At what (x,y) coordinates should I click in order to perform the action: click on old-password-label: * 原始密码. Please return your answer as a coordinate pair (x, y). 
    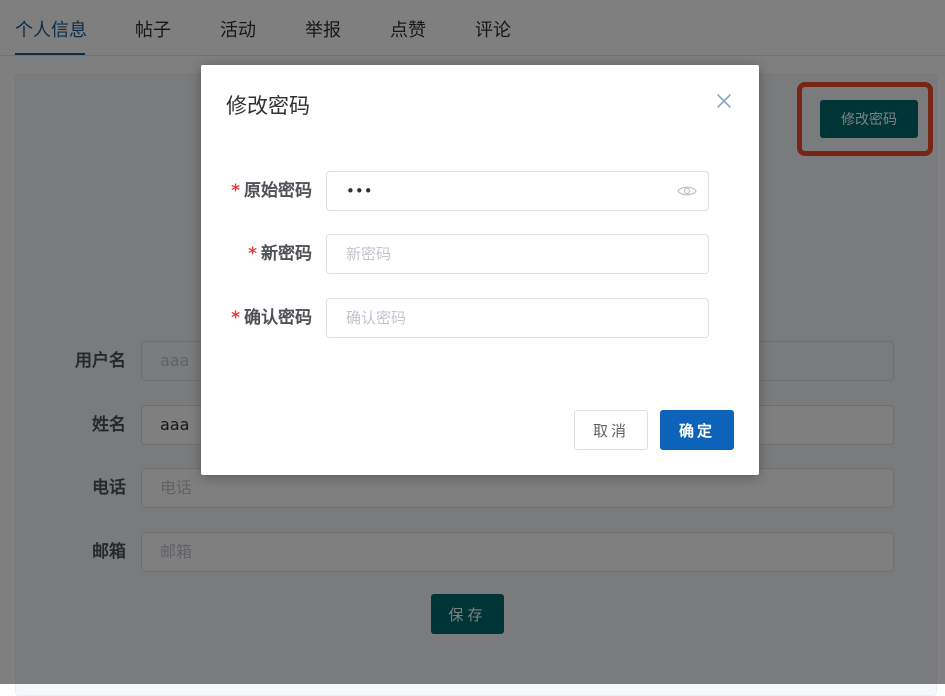
    Looking at the image, I should click on (271, 191).